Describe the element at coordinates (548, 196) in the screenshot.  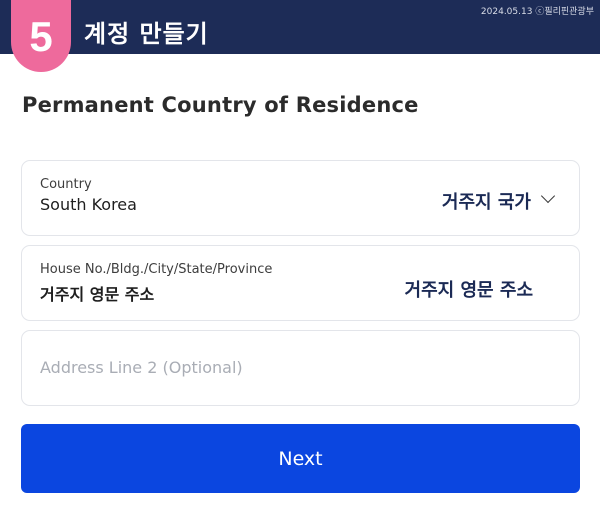
I see `chevron-down-icon` at that location.